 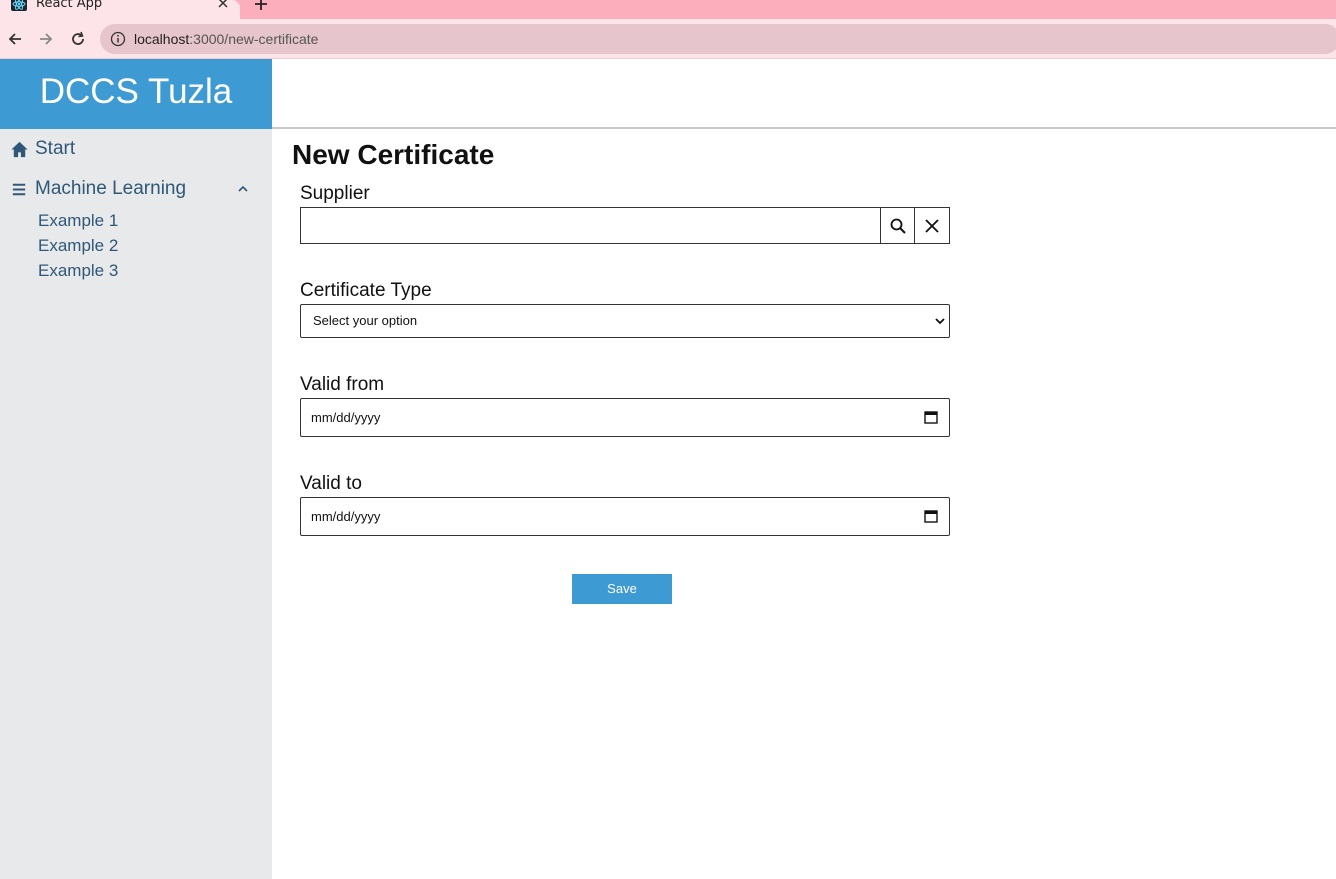 What do you see at coordinates (19, 189) in the screenshot?
I see `menu-icon` at bounding box center [19, 189].